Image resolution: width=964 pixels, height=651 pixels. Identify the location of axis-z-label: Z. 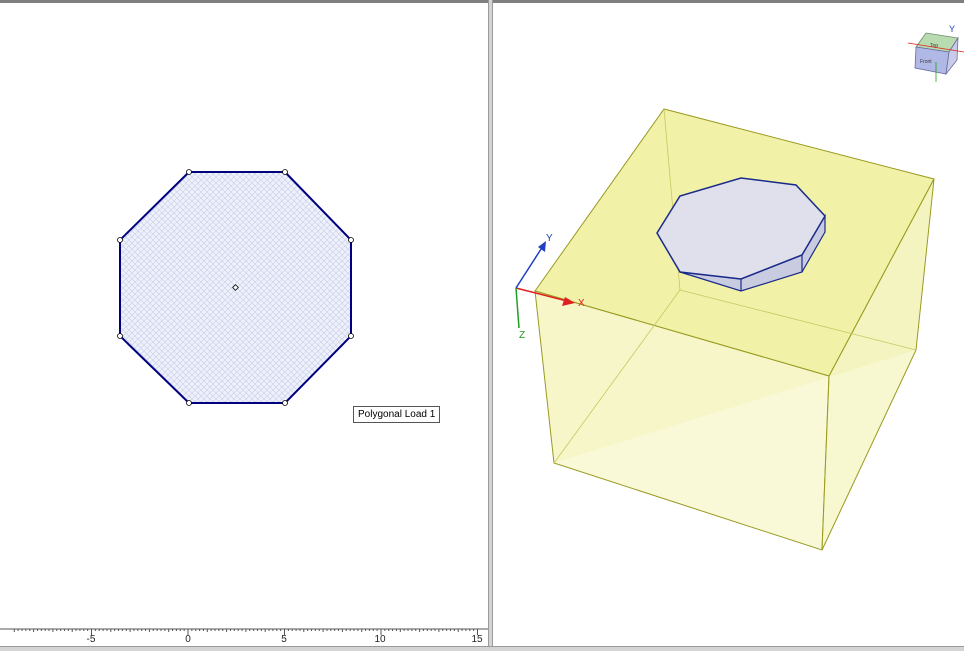
(522, 335).